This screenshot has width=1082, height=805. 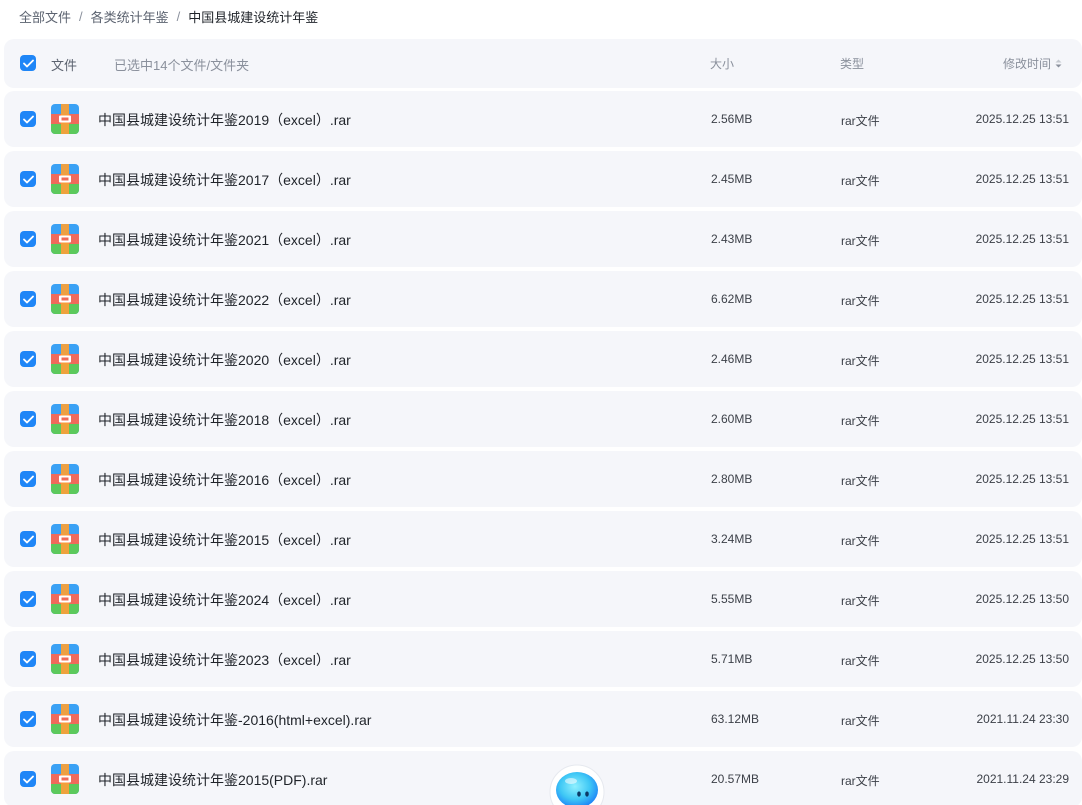 I want to click on selection-count: 已选中14个文件/文件夹, so click(x=182, y=65).